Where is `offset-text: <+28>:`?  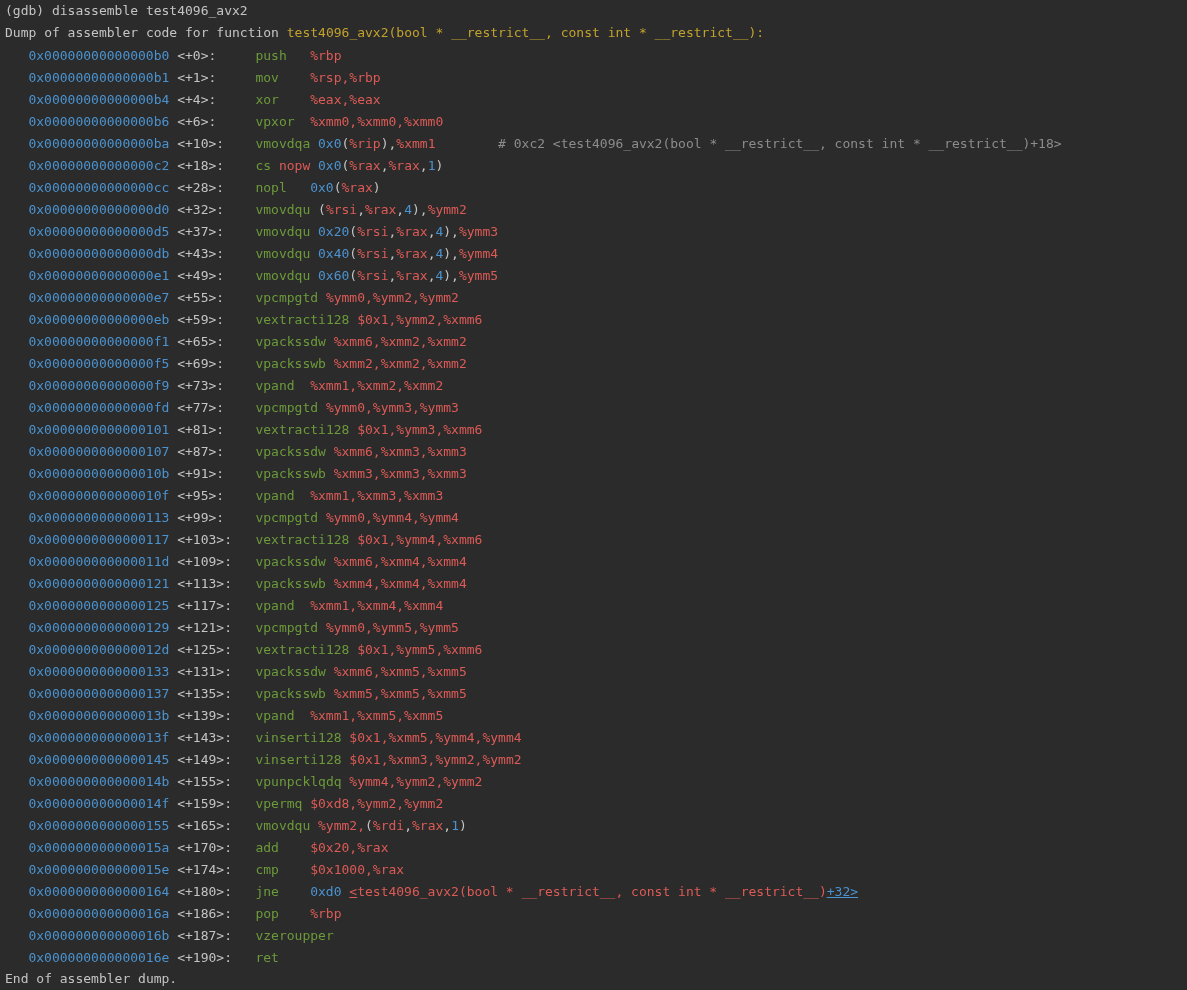
offset-text: <+28>: is located at coordinates (201, 187).